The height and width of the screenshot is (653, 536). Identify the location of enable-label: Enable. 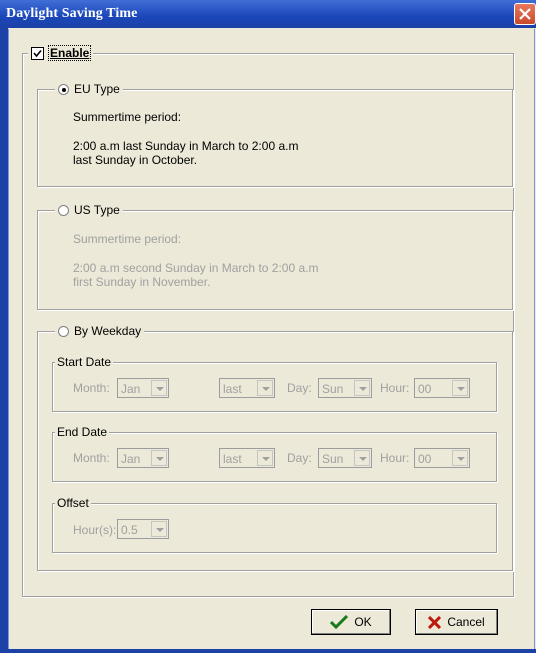
(69, 53).